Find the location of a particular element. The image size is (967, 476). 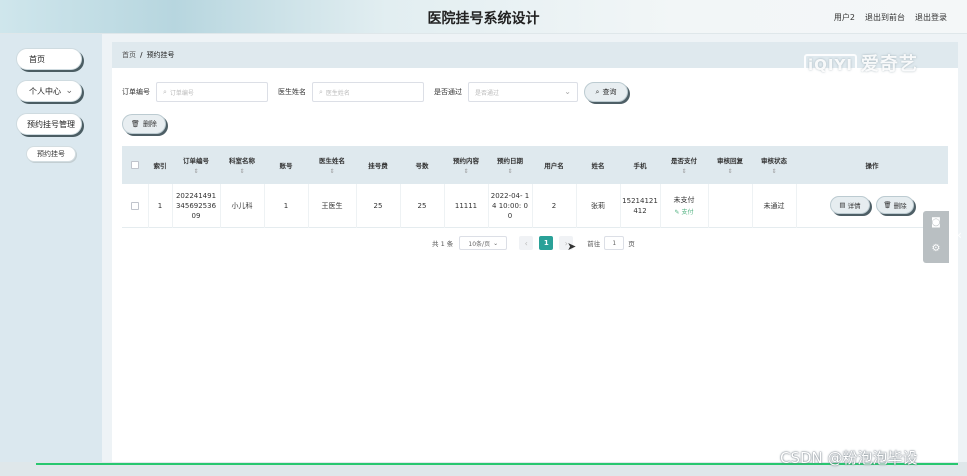

header-label: 操作 is located at coordinates (872, 166).